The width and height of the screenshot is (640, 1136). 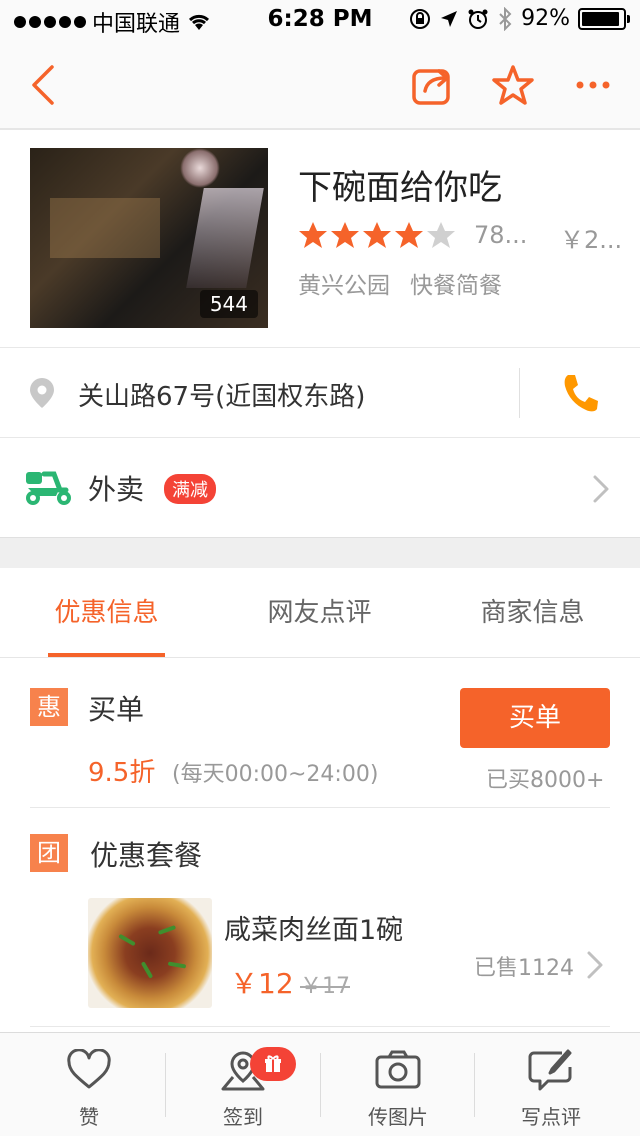 I want to click on more-dots-icon, so click(x=593, y=85).